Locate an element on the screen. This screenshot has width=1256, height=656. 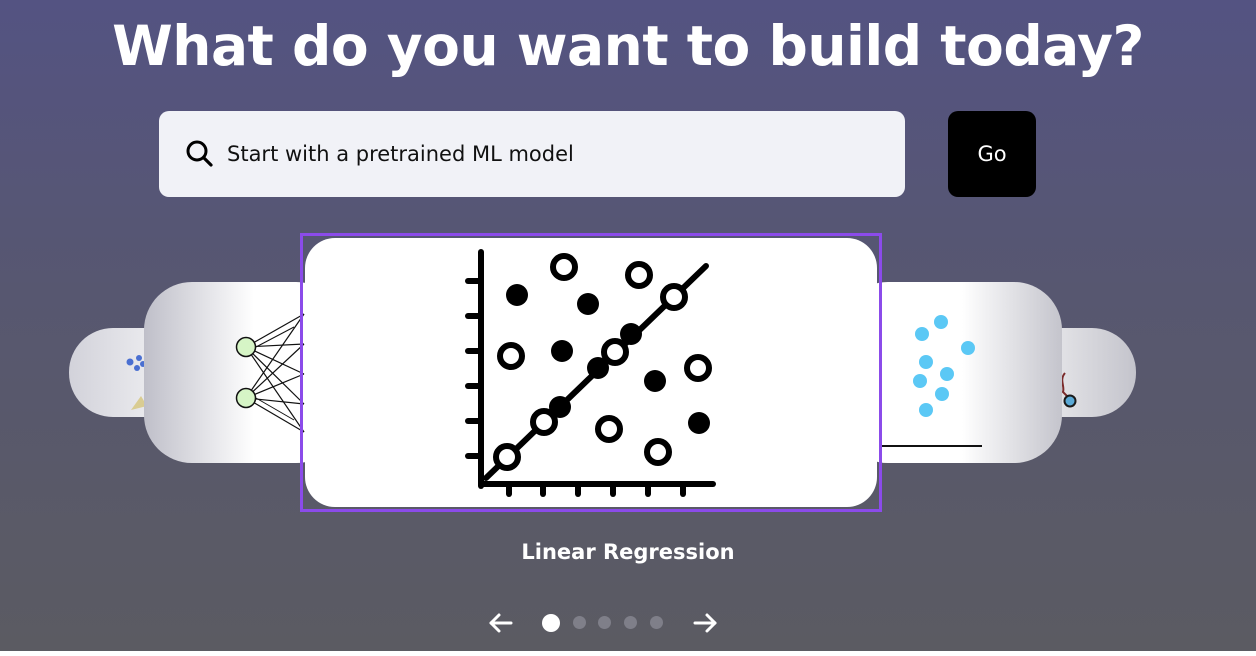
carousel-card-title: Linear Regression is located at coordinates (628, 552).